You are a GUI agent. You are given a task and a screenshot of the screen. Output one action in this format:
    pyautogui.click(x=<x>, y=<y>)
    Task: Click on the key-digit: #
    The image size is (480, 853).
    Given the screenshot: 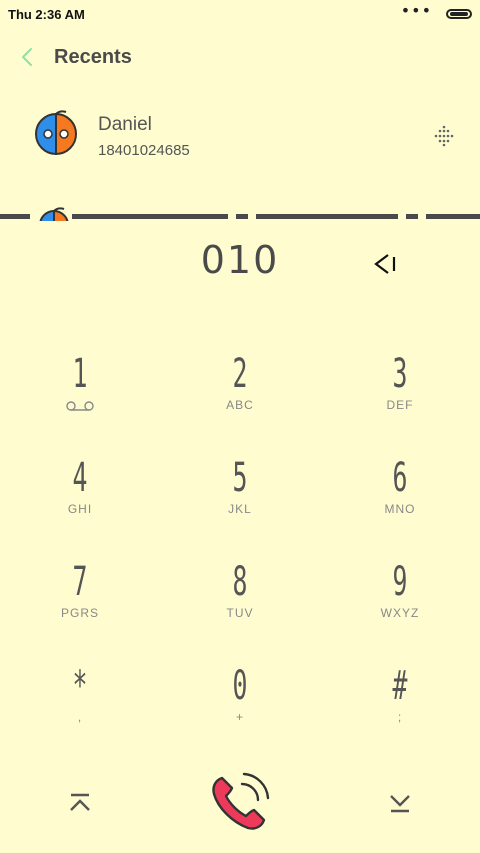 What is the action you would take?
    pyautogui.click(x=400, y=686)
    